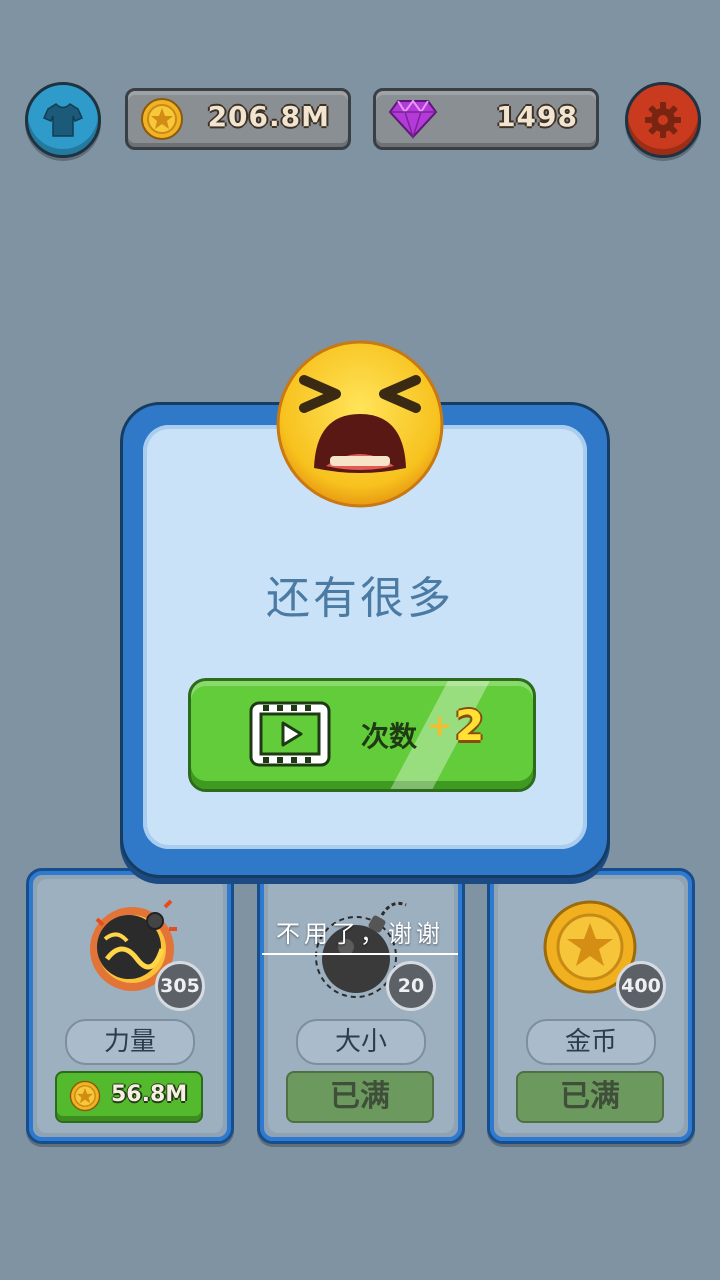  What do you see at coordinates (361, 1042) in the screenshot?
I see `upgrade-name: 大小` at bounding box center [361, 1042].